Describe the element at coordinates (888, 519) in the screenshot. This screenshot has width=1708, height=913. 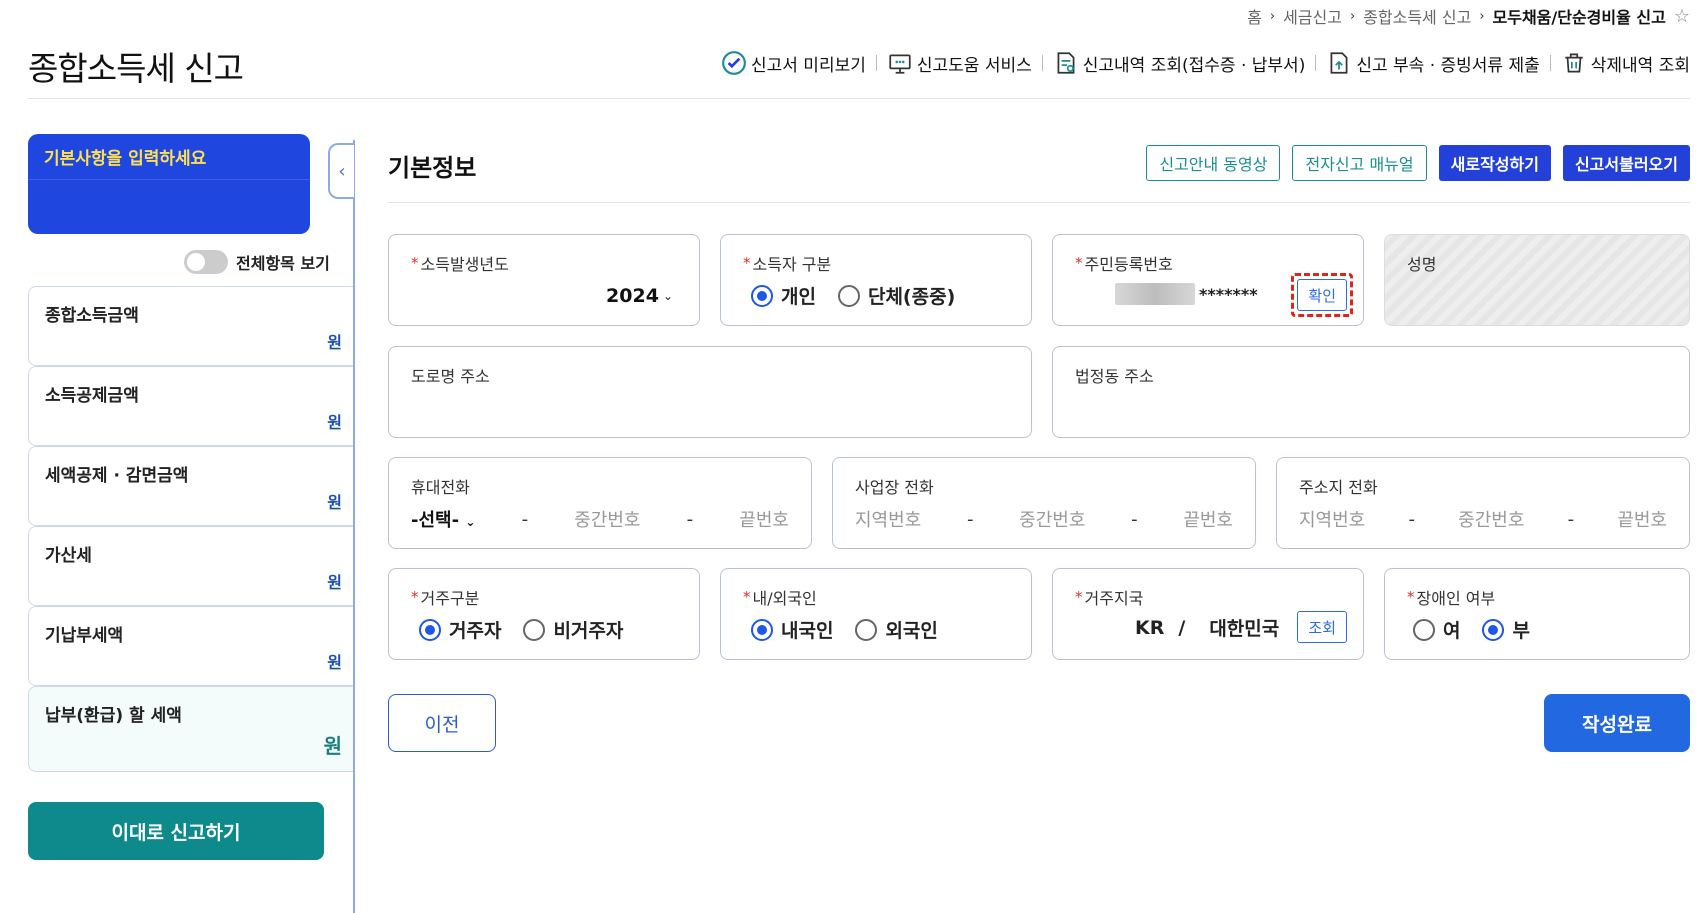
I see `biz-area-input: 지역번호` at that location.